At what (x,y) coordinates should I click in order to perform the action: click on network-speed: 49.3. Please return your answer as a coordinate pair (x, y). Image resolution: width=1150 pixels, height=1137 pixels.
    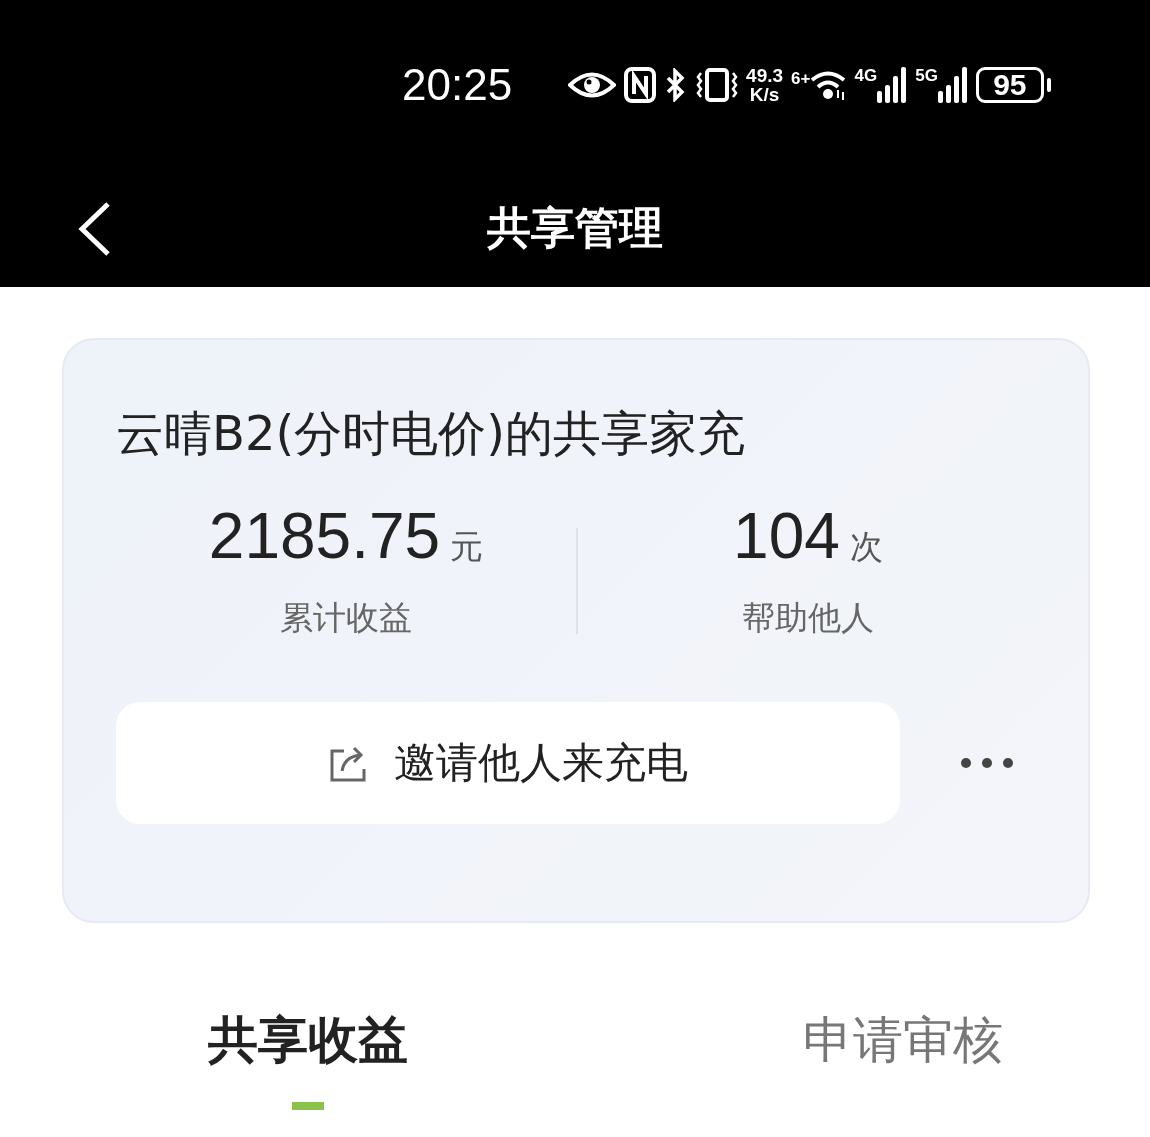
    Looking at the image, I should click on (765, 75).